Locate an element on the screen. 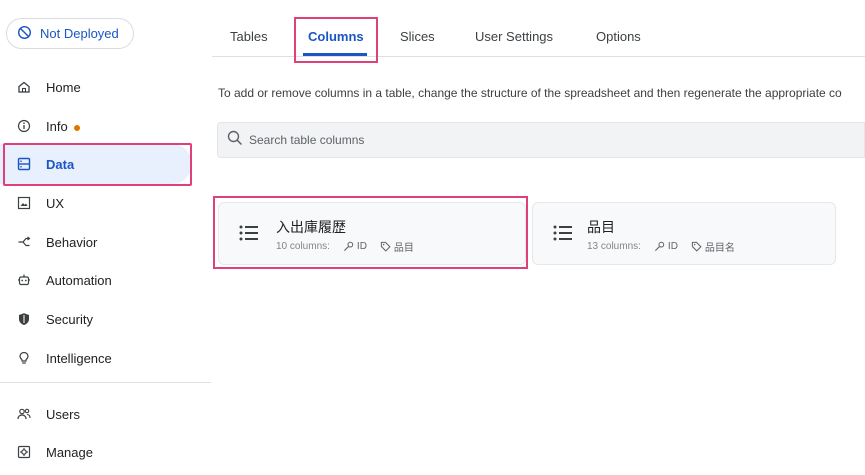 The image size is (865, 475). sidebar-item-label: Security is located at coordinates (69, 319).